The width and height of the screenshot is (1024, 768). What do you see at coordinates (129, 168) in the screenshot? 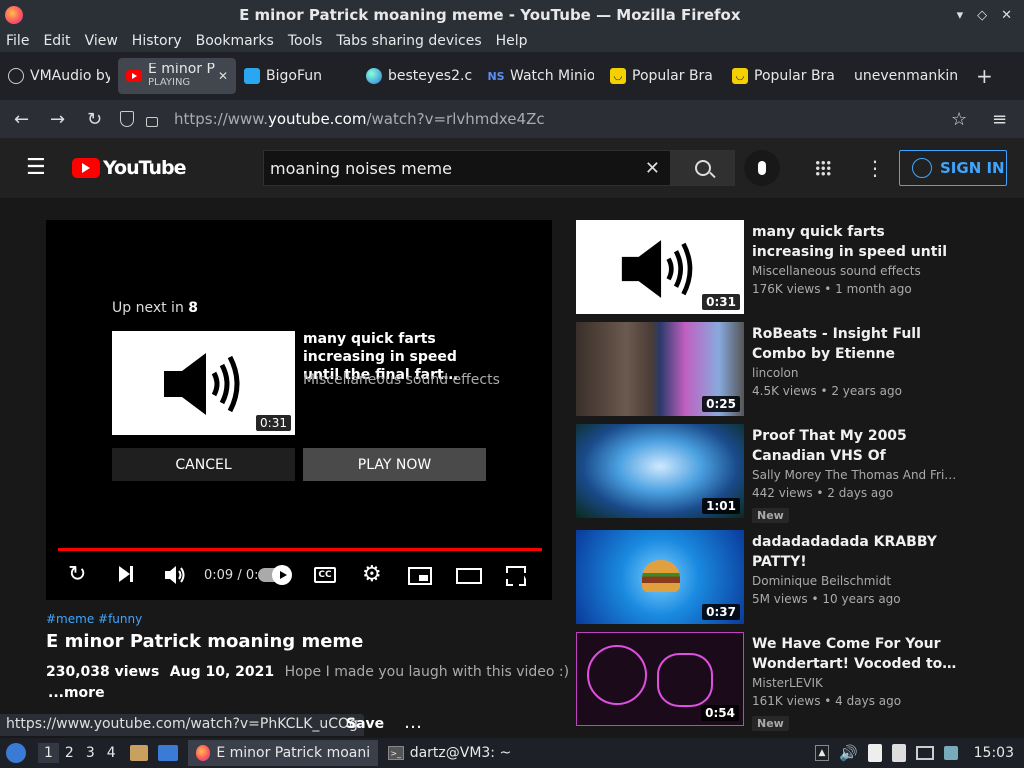
I see `youtube-logo: YouTube` at bounding box center [129, 168].